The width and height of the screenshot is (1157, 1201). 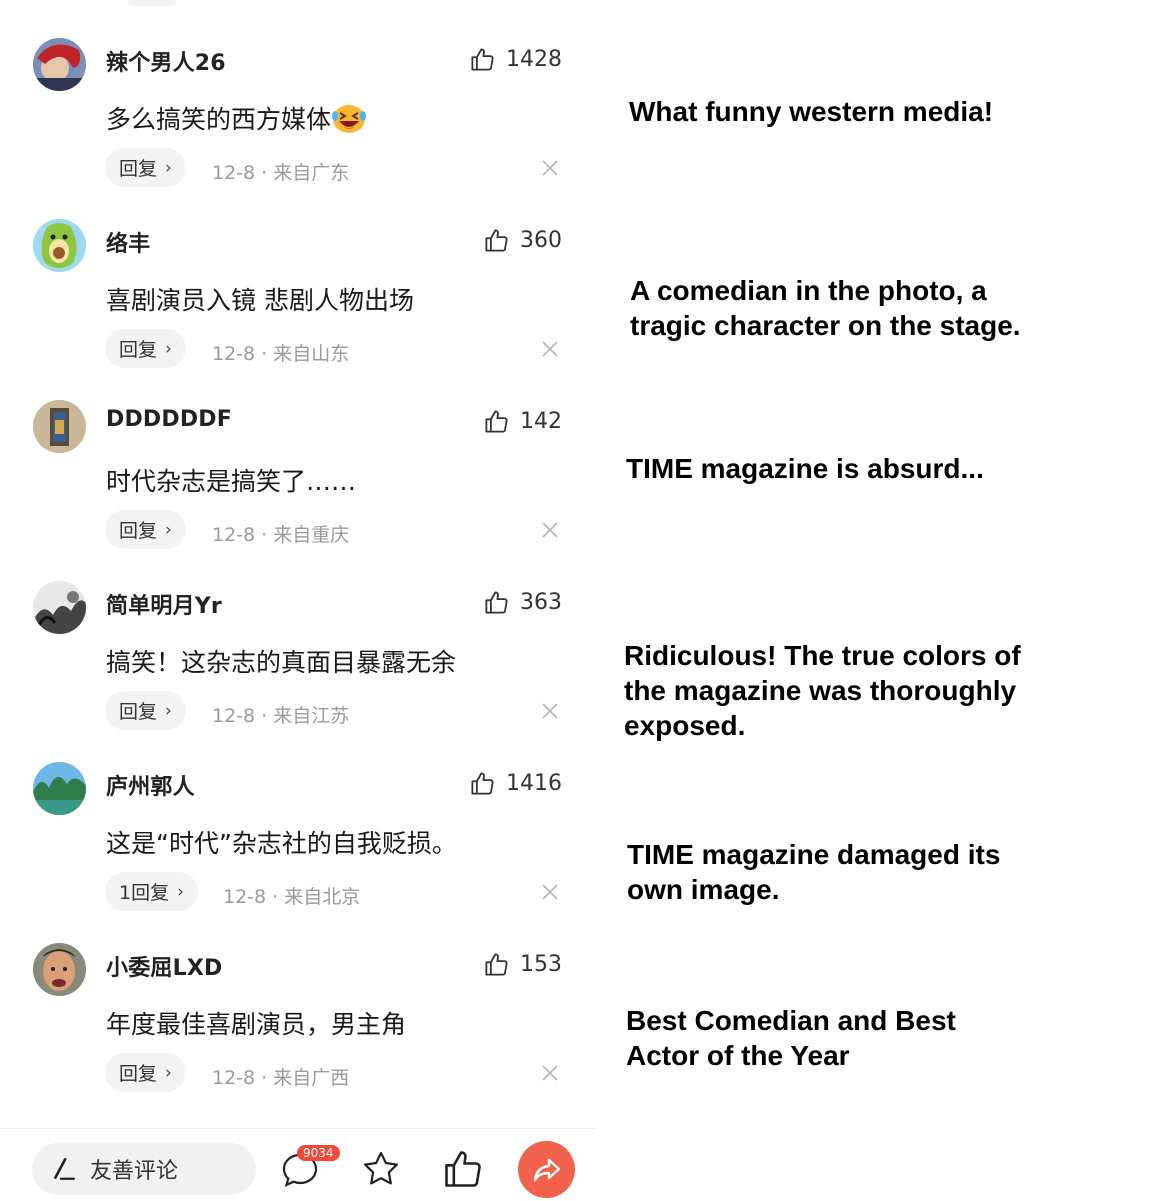 I want to click on reply-button: 回复 ›, so click(x=145, y=1072).